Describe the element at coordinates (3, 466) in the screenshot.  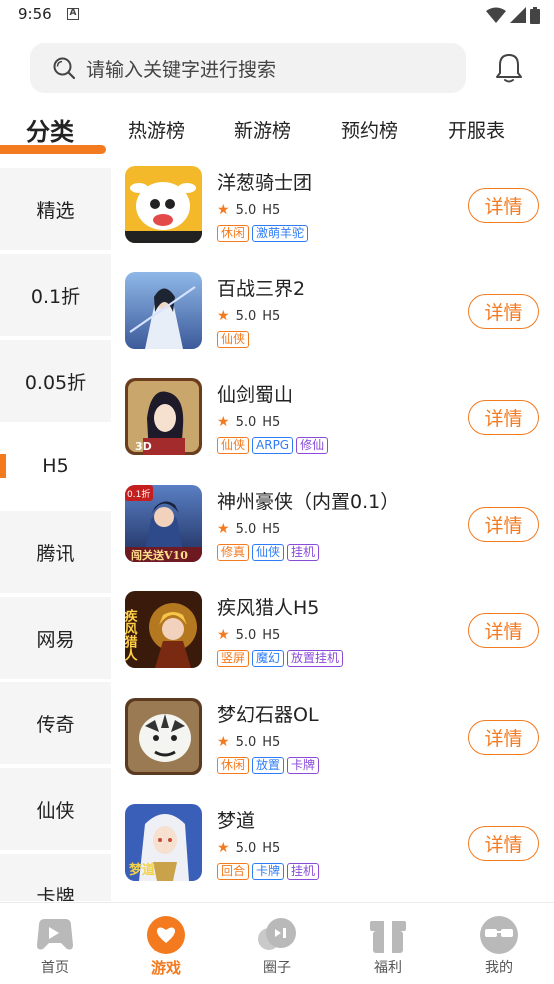
I see `sidebar-active-indicator` at that location.